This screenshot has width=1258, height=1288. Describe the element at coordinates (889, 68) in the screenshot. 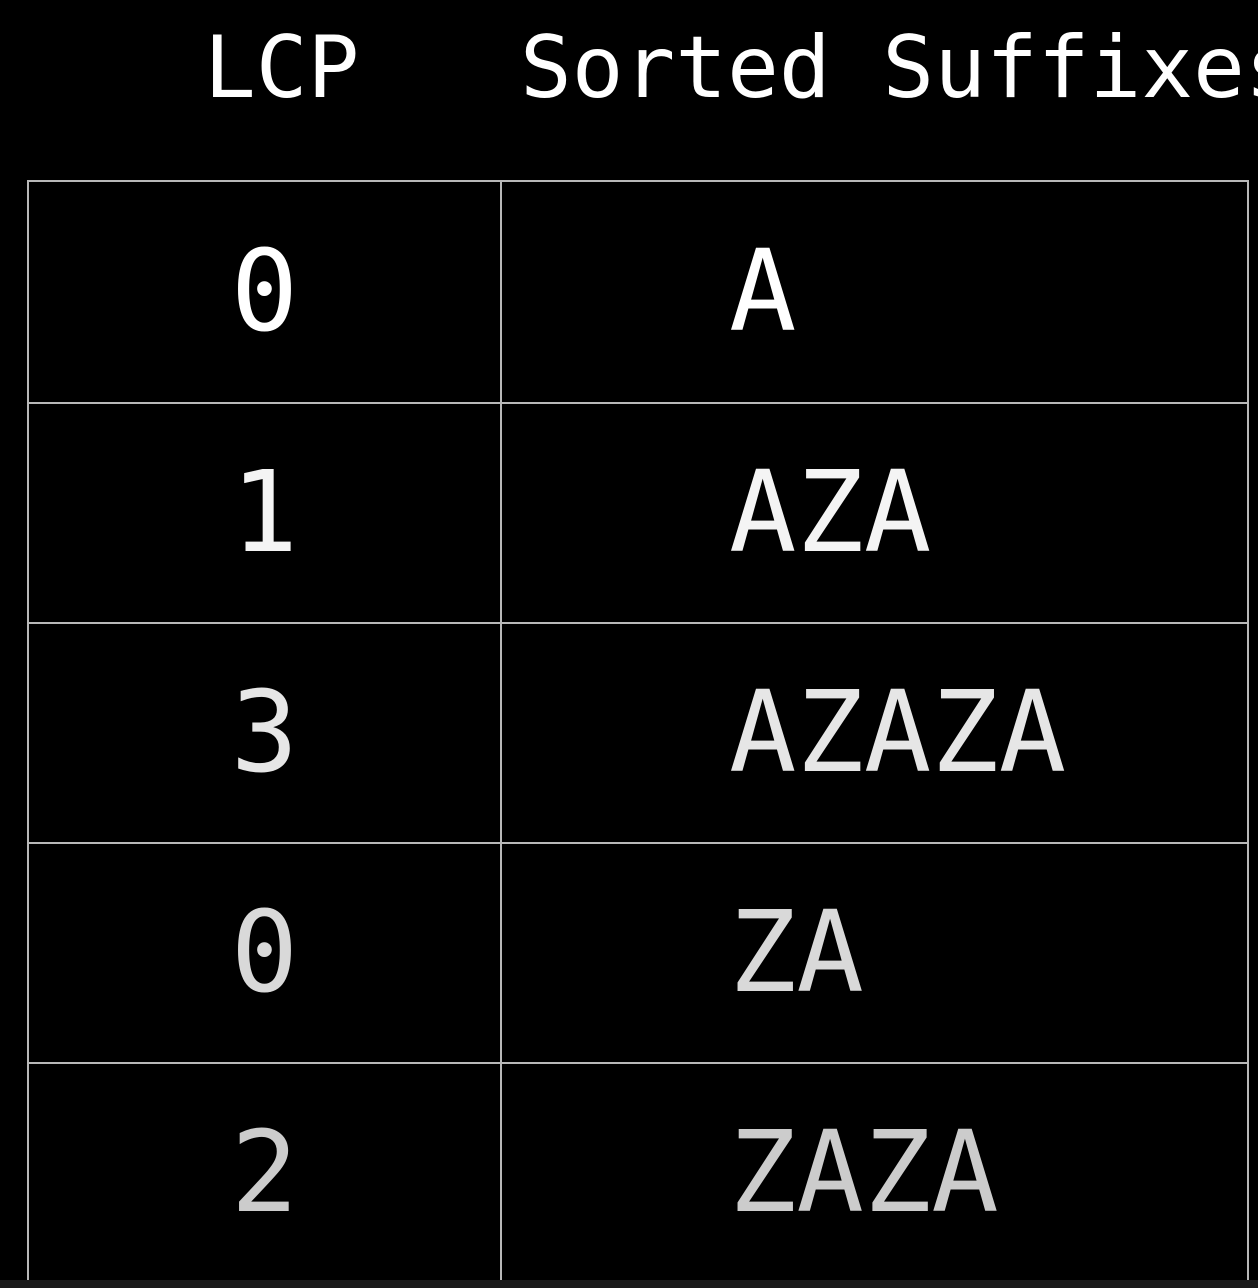

I see `sorted-suffixes-column-header: Sorted Suffixes` at that location.